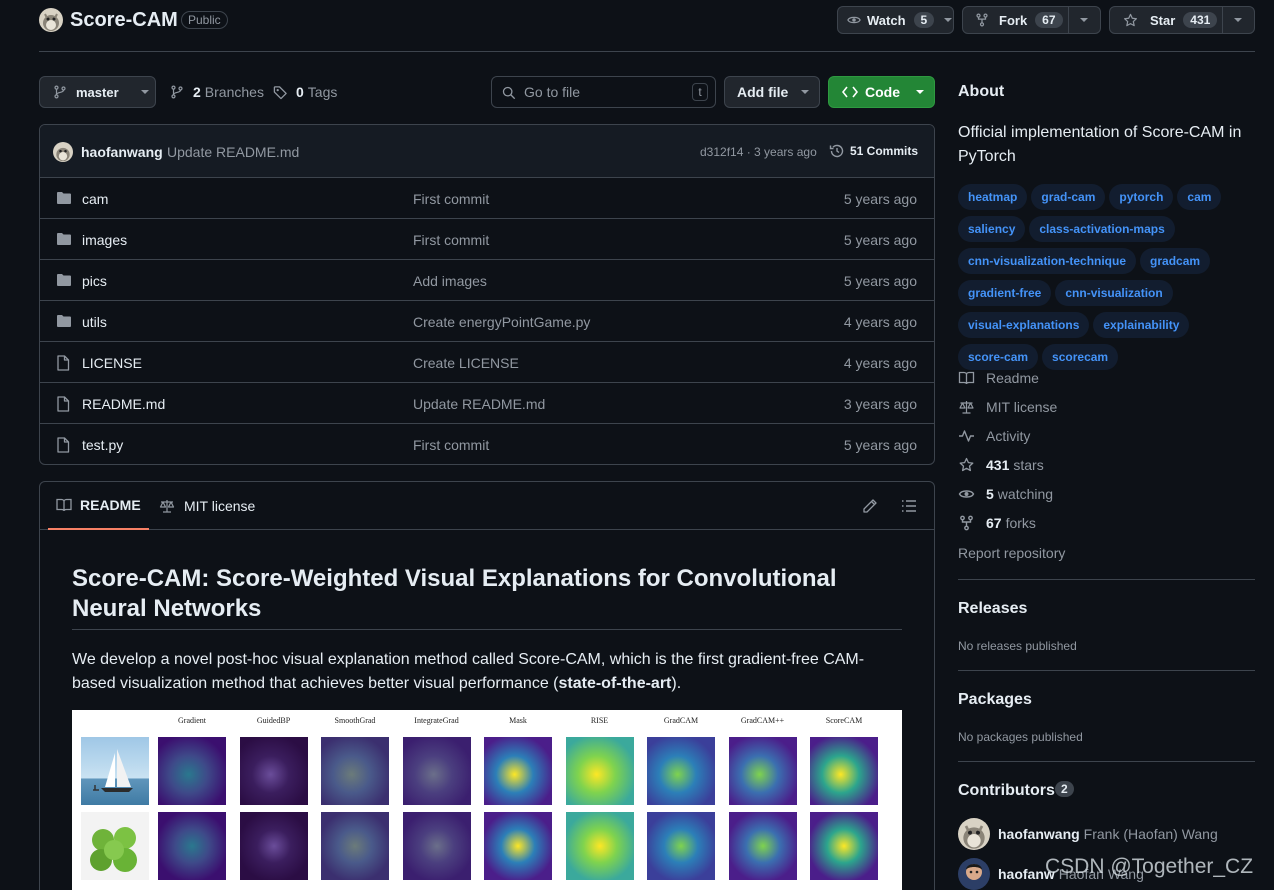  What do you see at coordinates (207, 506) in the screenshot?
I see `tab-license: MIT license` at bounding box center [207, 506].